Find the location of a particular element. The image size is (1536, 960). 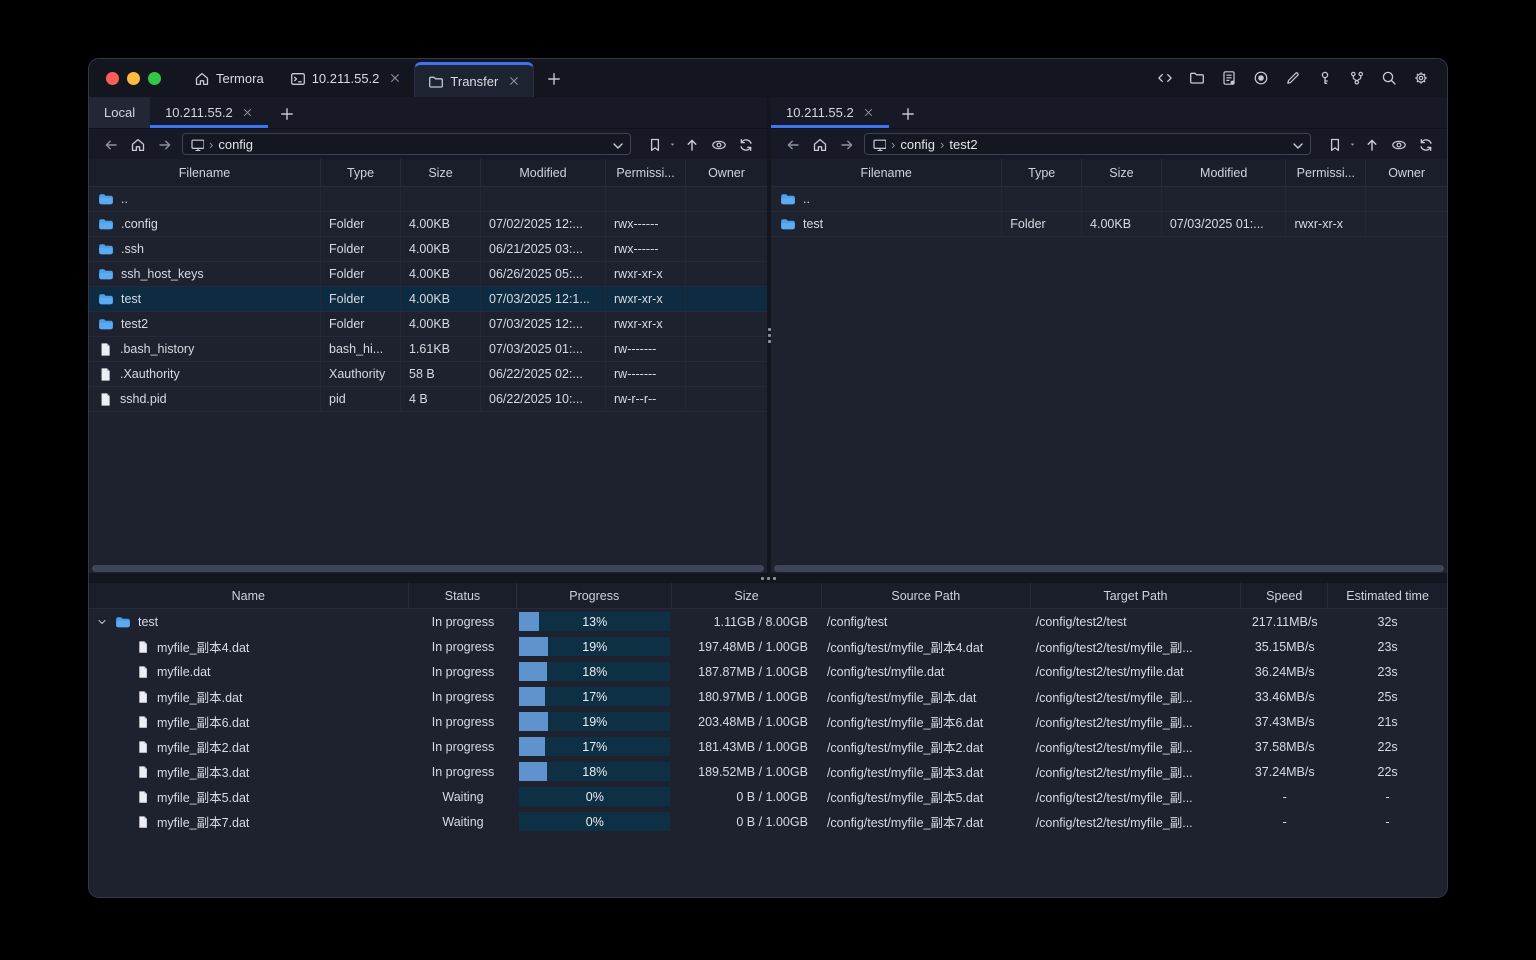

new-tab-button is located at coordinates (553, 78).